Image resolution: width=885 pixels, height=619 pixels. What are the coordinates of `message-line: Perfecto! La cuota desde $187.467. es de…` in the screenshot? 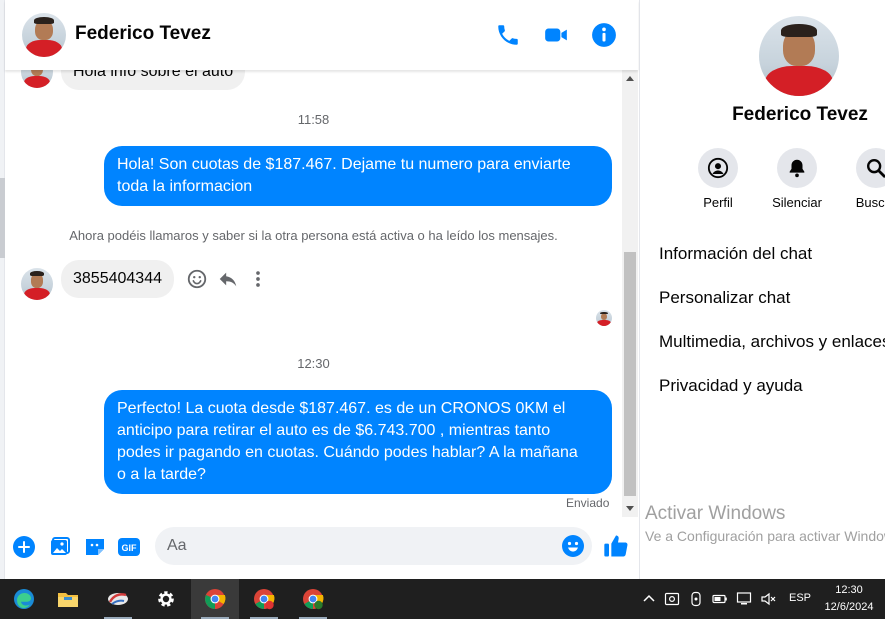 It's located at (341, 408).